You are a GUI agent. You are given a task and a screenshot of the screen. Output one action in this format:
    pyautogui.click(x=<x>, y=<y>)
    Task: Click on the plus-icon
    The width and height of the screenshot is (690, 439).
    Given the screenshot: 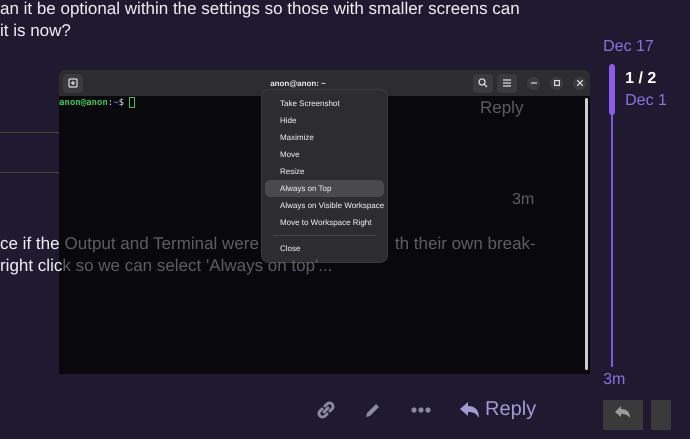 What is the action you would take?
    pyautogui.click(x=73, y=83)
    